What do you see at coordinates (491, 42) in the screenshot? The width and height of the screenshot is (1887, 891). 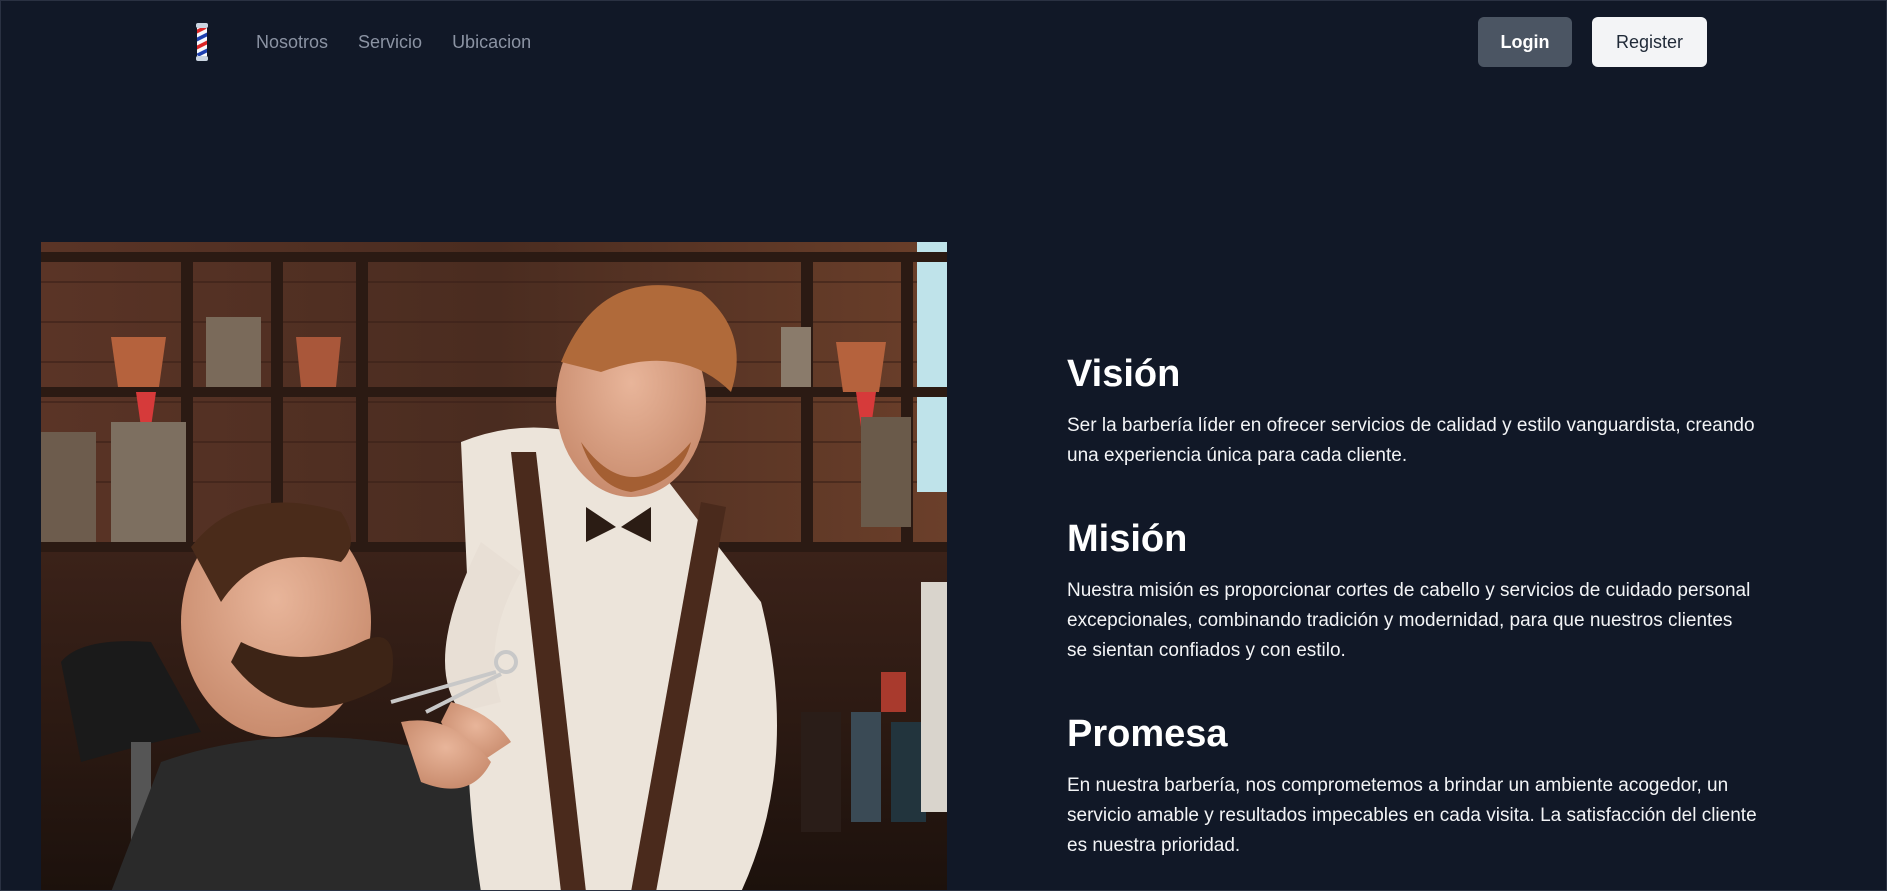 I see `nav-link-ubicacion: Ubicacion` at bounding box center [491, 42].